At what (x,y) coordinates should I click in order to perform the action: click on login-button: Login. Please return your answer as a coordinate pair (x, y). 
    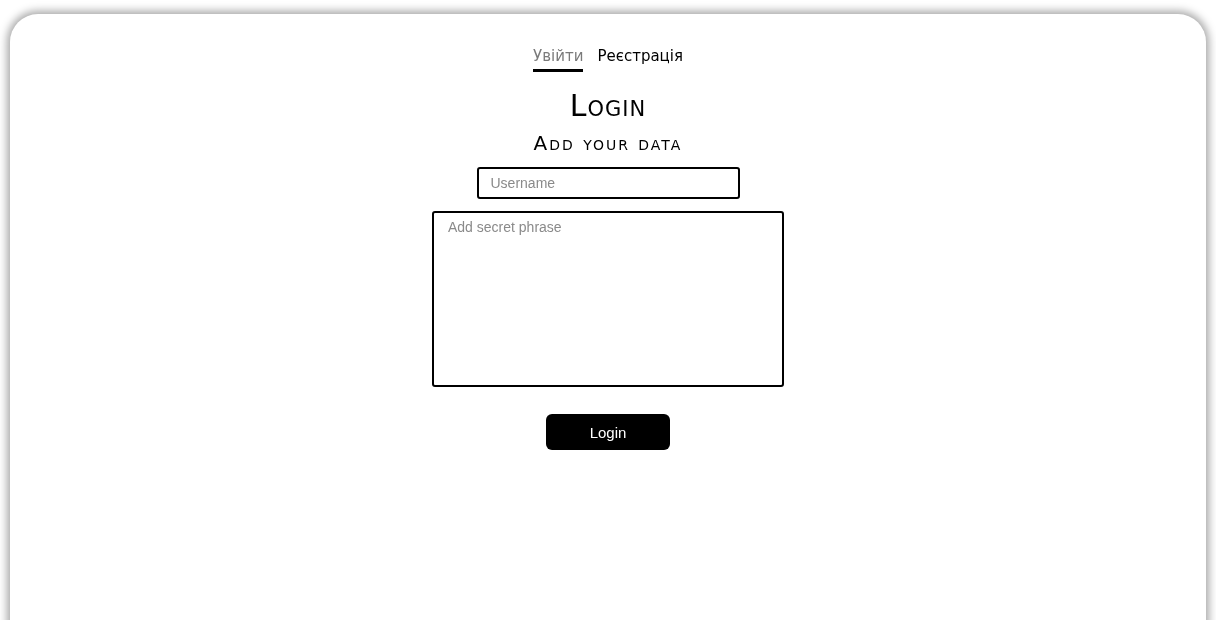
    Looking at the image, I should click on (608, 432).